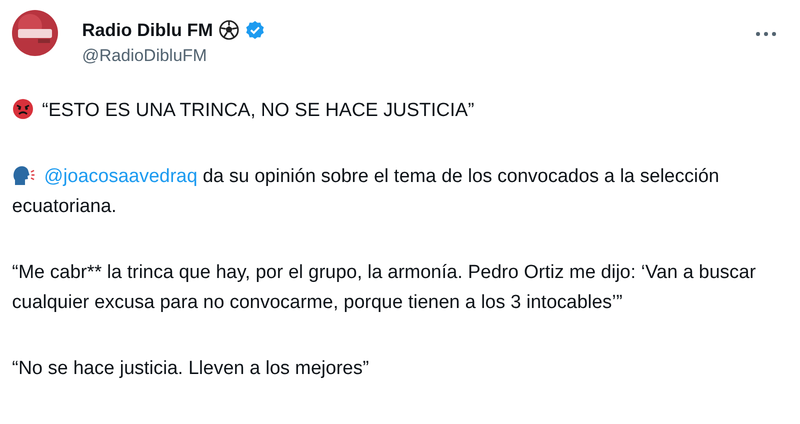 The height and width of the screenshot is (424, 800). I want to click on speaking-head-icon, so click(24, 175).